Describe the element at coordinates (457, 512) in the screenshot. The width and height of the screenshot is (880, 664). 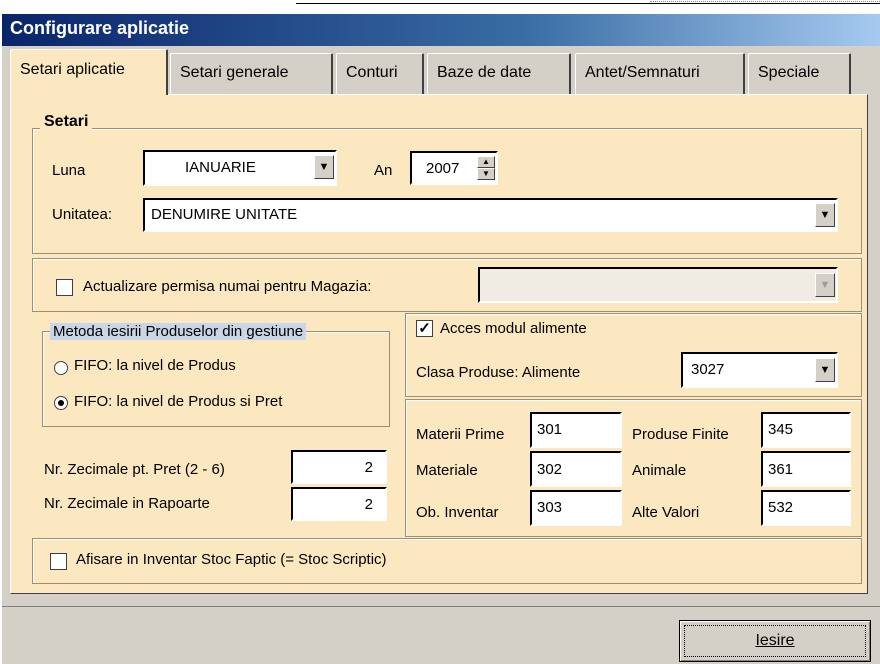
I see `ob-inventar-label: Ob. Inventar` at that location.